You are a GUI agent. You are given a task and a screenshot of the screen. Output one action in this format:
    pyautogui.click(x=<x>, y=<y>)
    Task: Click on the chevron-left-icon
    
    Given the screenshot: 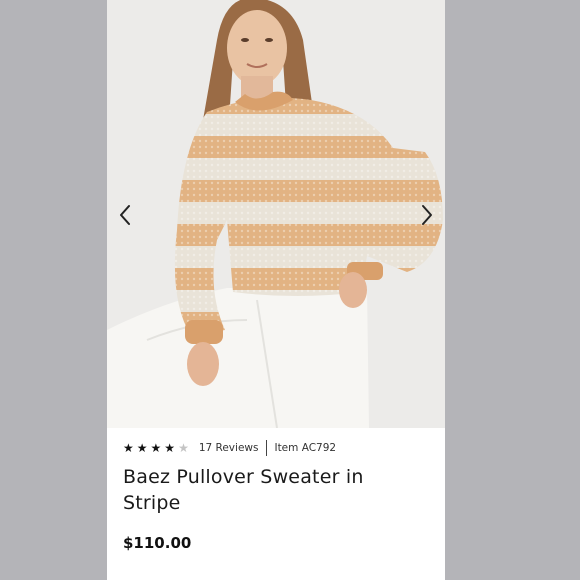 What is the action you would take?
    pyautogui.click(x=125, y=215)
    